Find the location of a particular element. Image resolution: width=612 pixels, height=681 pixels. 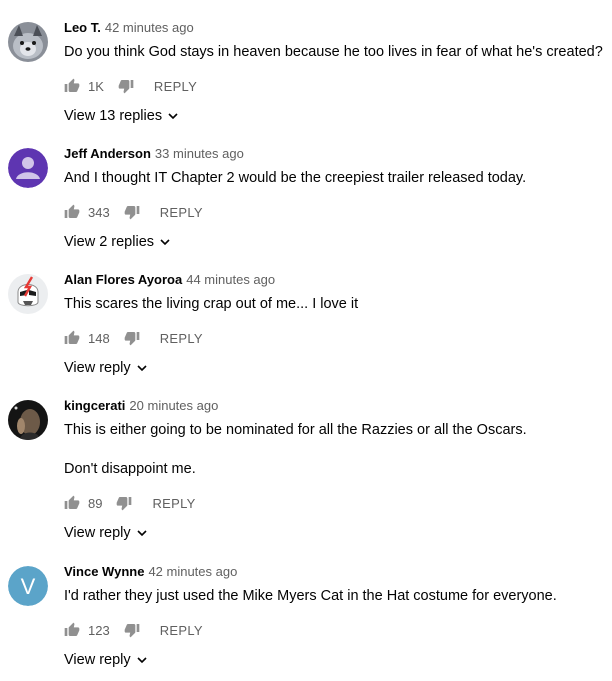

author-name: kingcerati is located at coordinates (94, 405).